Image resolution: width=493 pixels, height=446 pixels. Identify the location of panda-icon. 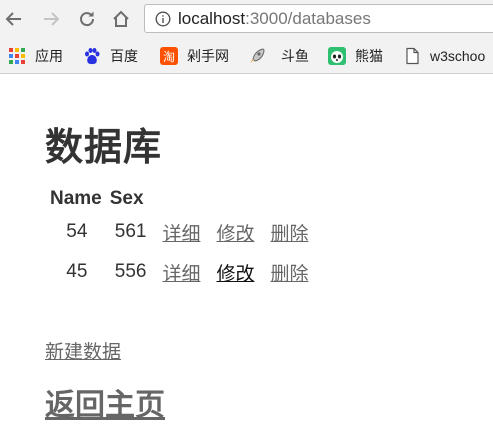
(337, 56).